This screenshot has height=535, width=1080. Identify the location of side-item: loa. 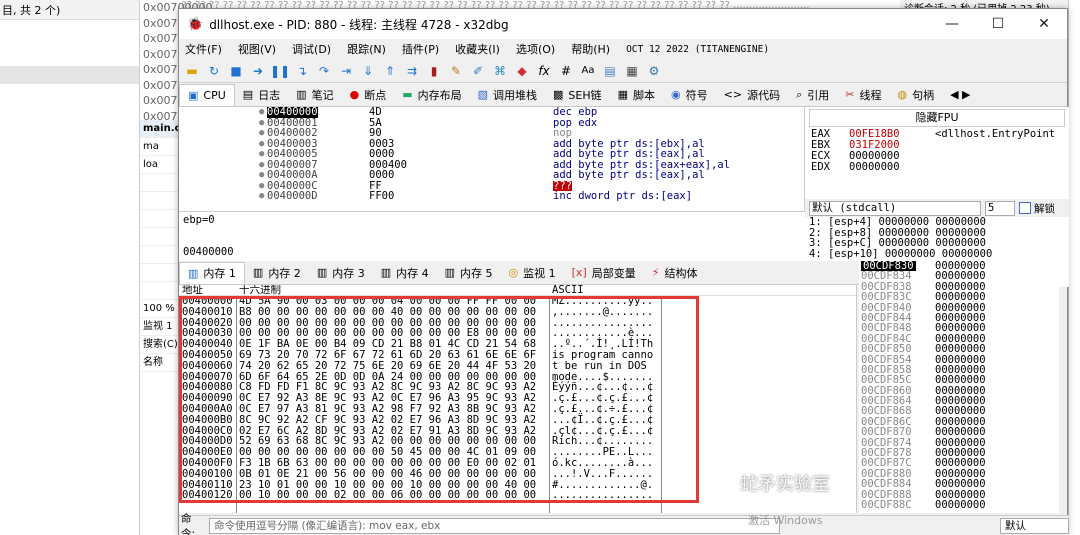
(159, 165).